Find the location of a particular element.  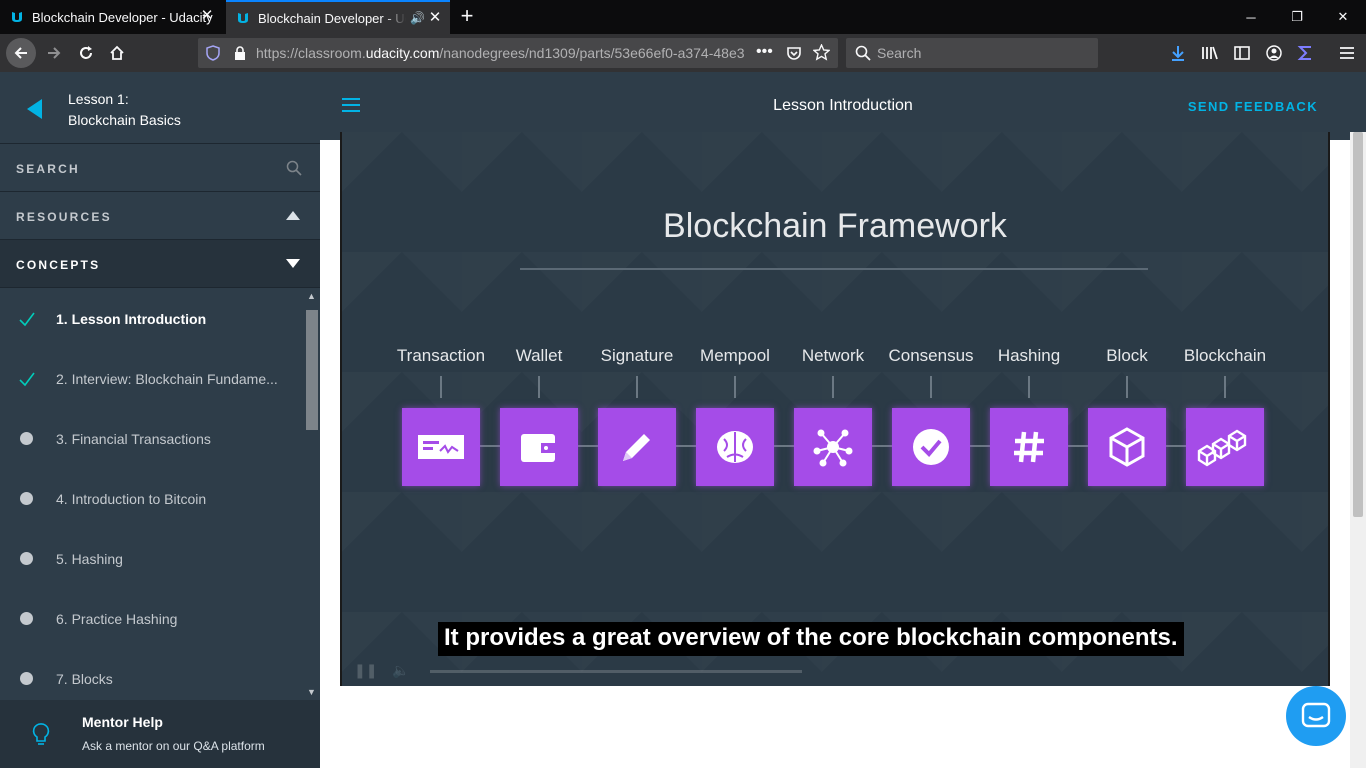

sidebar-icon is located at coordinates (1242, 53).